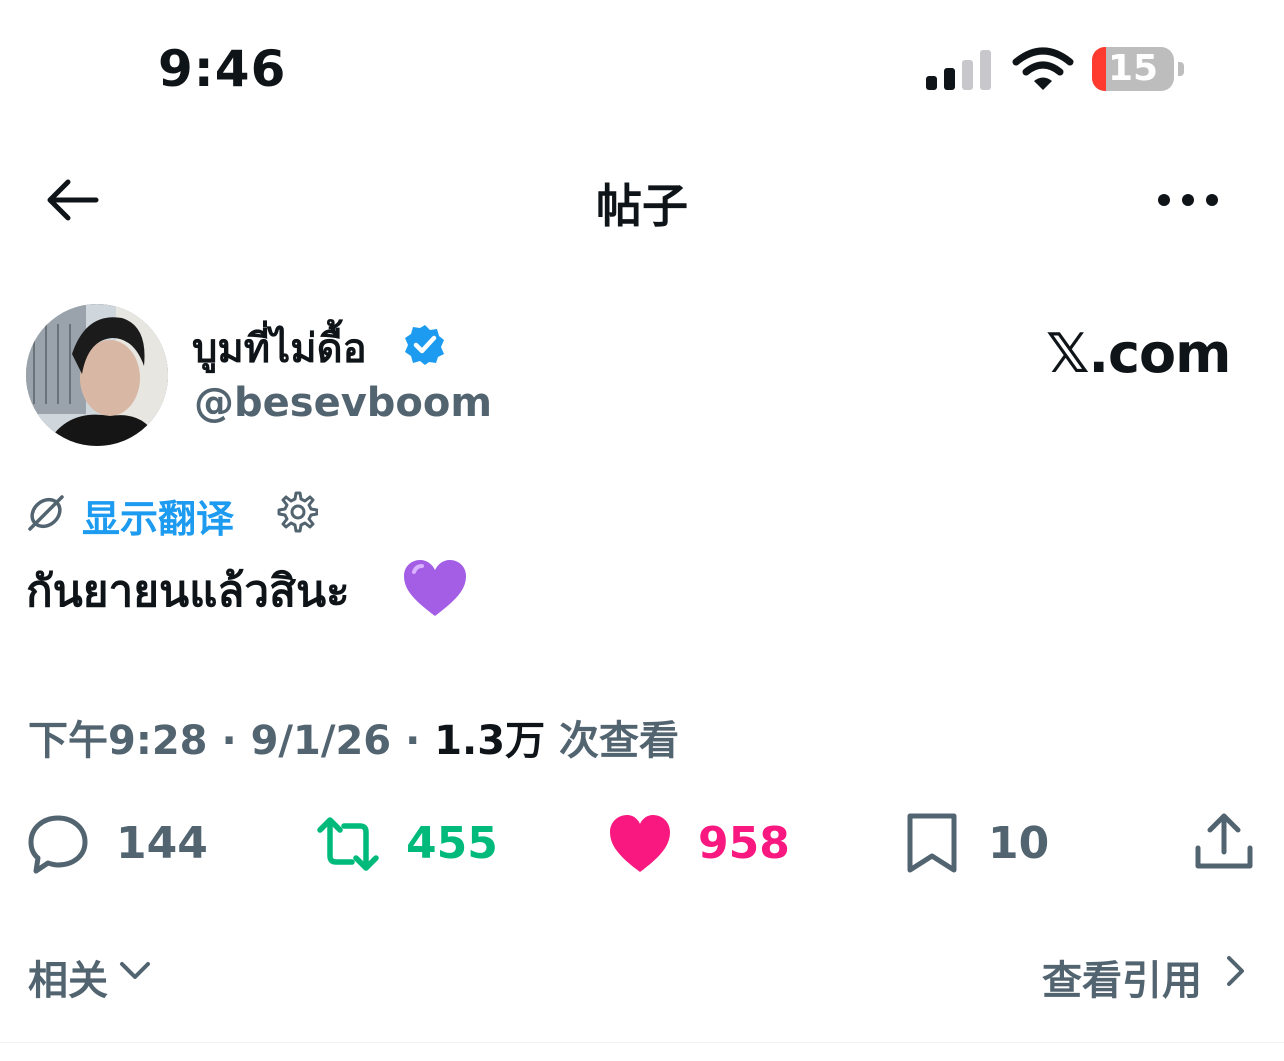 The image size is (1284, 1061). I want to click on reply-count: 144, so click(162, 843).